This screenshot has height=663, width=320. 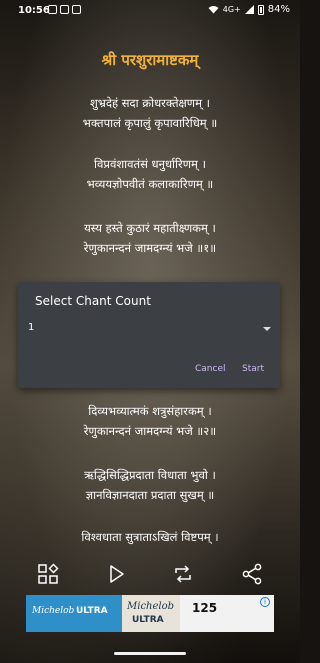 I want to click on verse-line: विश्वधाता सुत्राताऽखिलं विष्टपम् ।, so click(x=150, y=537).